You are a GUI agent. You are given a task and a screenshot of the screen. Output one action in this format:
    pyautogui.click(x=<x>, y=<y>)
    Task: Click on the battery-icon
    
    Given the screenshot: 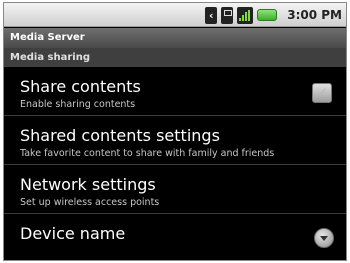 What is the action you would take?
    pyautogui.click(x=267, y=15)
    